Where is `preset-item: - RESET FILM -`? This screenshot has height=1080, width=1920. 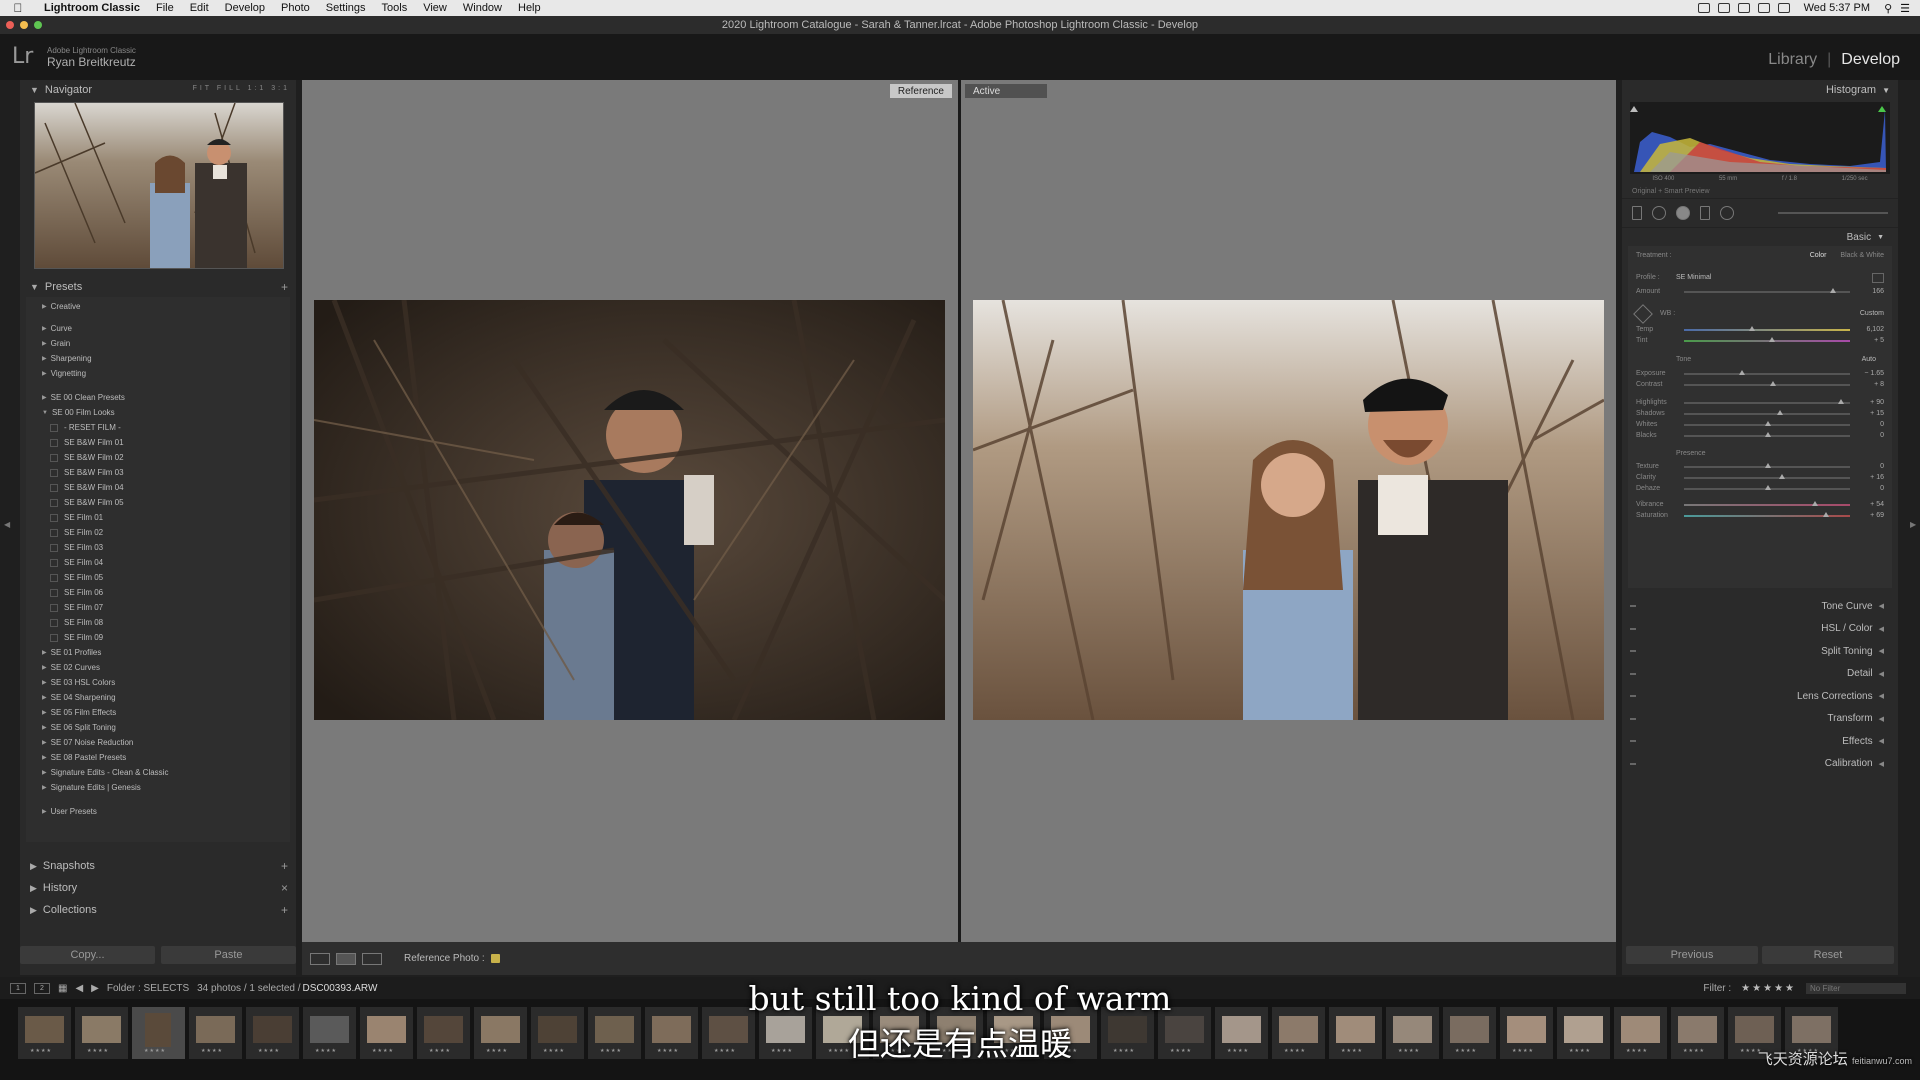
preset-item: - RESET FILM - is located at coordinates (158, 427).